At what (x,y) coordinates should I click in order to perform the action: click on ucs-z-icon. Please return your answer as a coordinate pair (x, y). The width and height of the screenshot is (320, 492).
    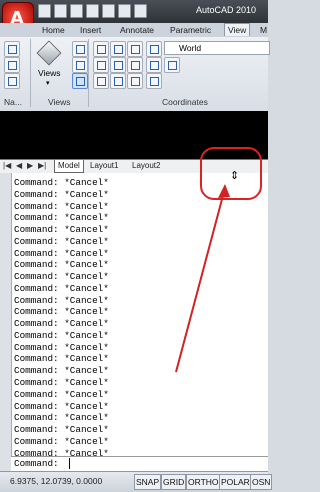
    Looking at the image, I should click on (154, 65).